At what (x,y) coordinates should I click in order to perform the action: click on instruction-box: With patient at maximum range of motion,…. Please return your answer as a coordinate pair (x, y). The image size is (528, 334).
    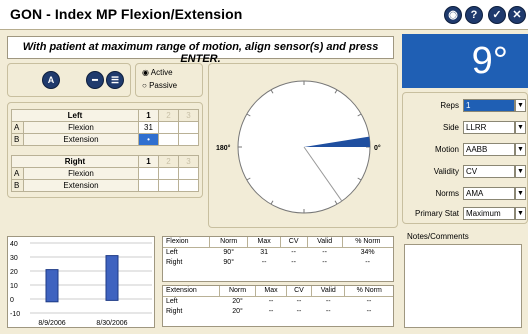
    Looking at the image, I should click on (200, 50).